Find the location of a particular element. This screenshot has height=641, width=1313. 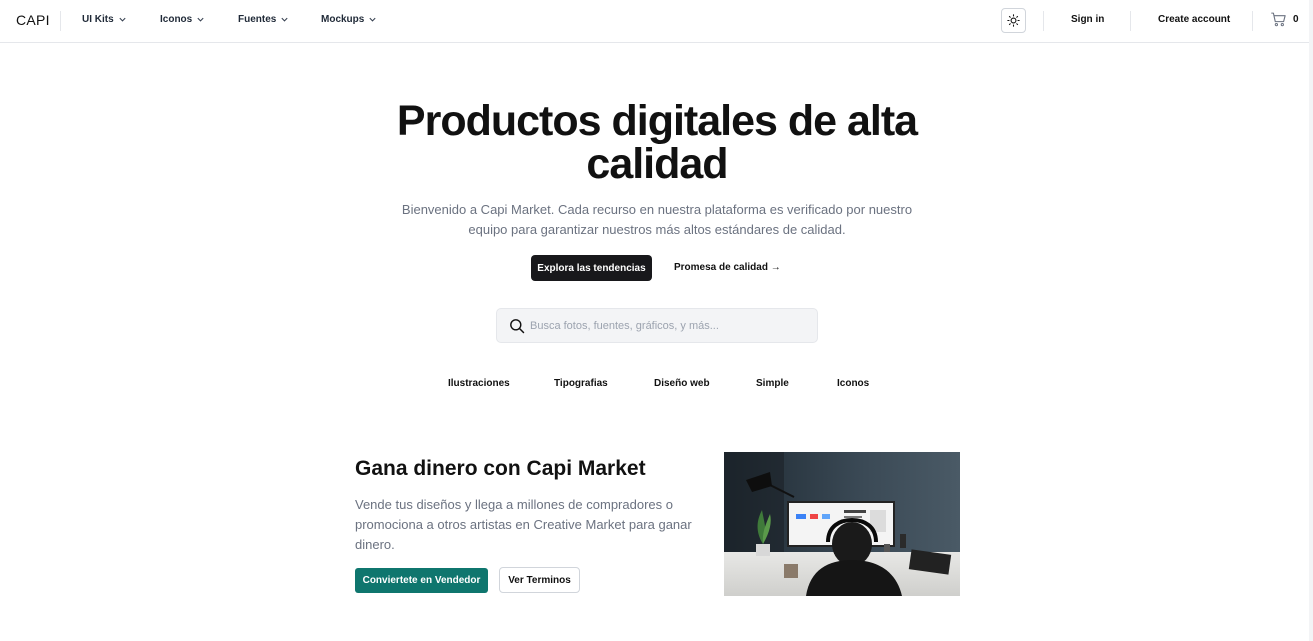

view-terms-button: Ver Terminos is located at coordinates (539, 580).